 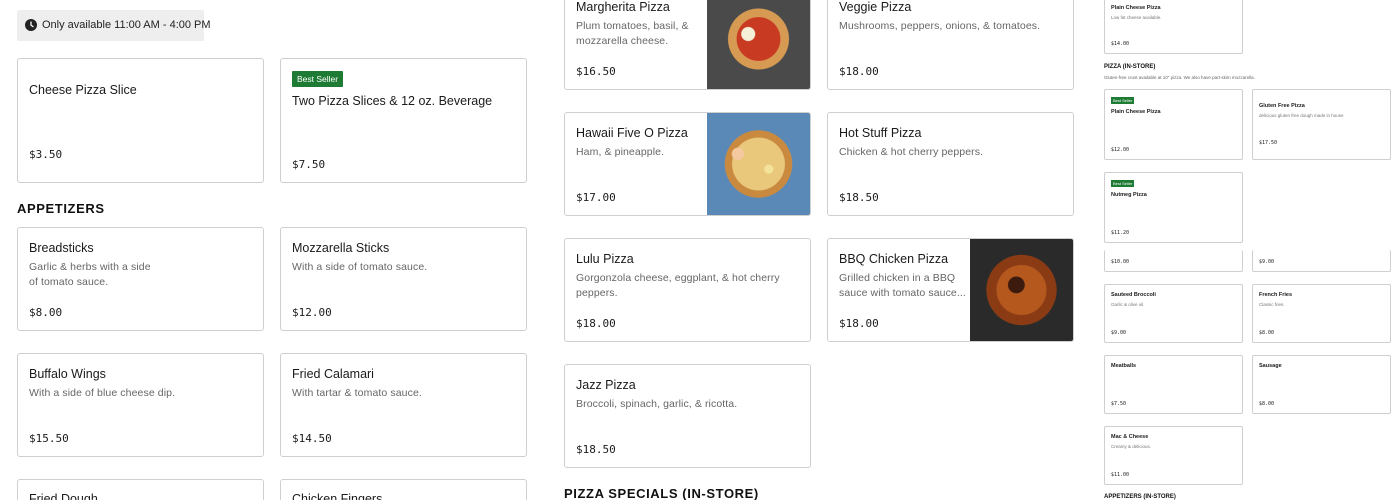 I want to click on section-title-appetizers-in-store: APPETIZERS (IN-STORE), so click(x=1140, y=497).